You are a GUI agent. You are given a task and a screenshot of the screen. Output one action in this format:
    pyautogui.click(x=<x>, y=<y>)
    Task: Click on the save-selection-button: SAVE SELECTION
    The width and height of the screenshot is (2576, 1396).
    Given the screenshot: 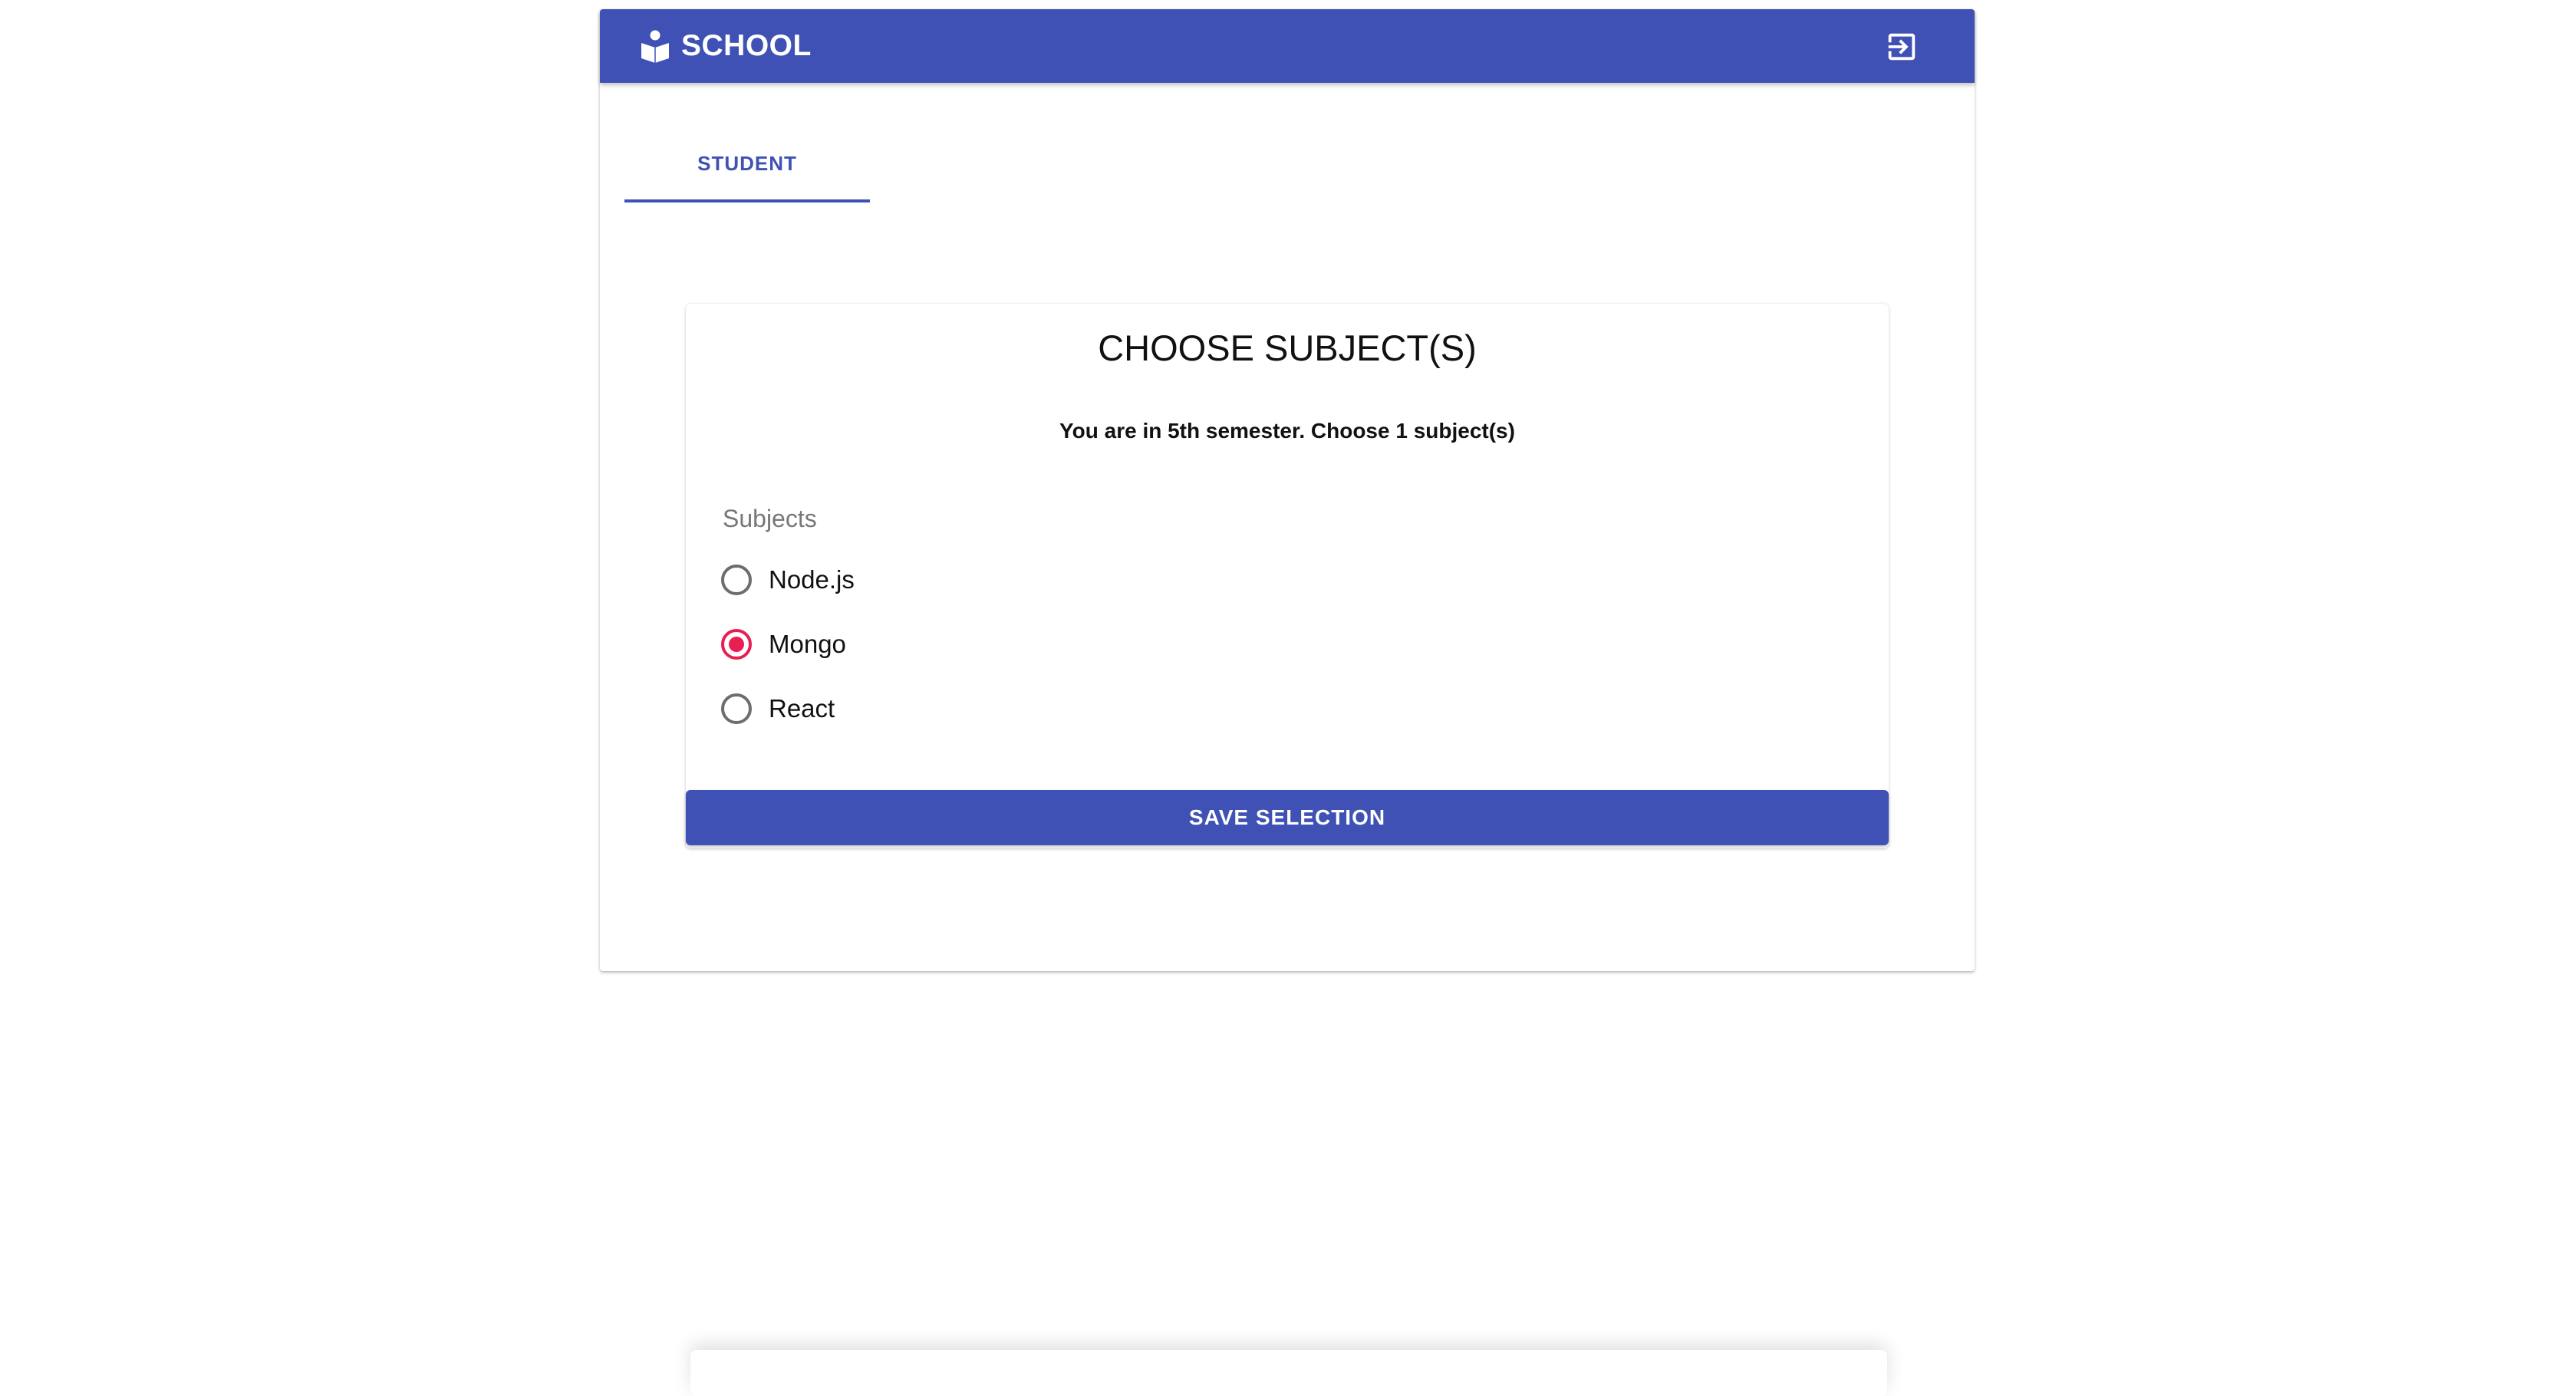 What is the action you would take?
    pyautogui.click(x=1287, y=818)
    